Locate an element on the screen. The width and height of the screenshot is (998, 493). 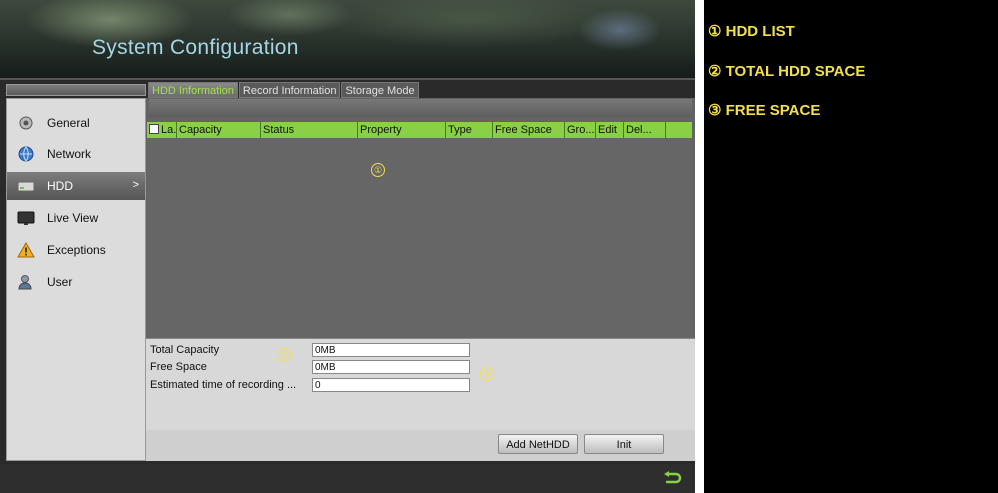
sidebar-item-general: General is located at coordinates (76, 123).